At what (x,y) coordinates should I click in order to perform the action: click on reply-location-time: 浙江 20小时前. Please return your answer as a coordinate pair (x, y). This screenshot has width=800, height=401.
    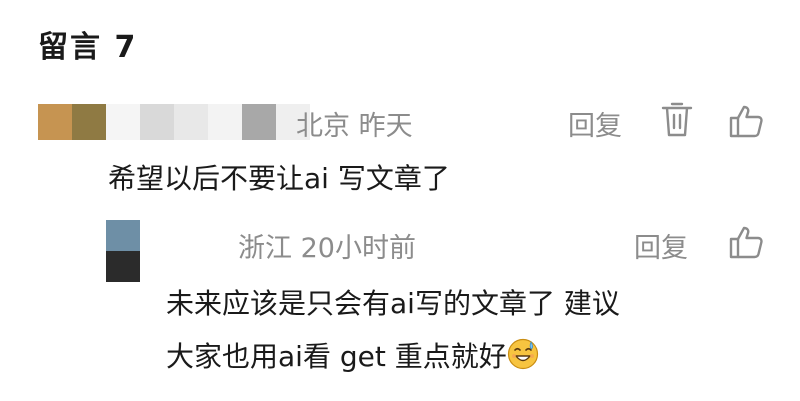
    Looking at the image, I should click on (327, 248).